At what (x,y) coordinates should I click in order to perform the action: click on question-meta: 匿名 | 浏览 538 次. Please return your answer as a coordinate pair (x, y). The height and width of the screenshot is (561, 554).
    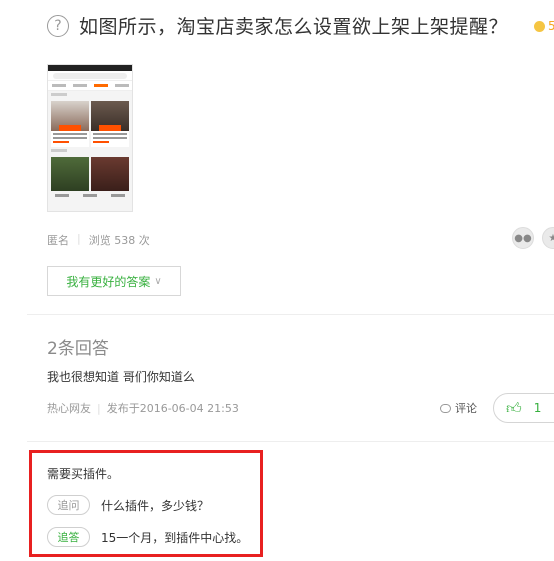
    Looking at the image, I should click on (98, 239).